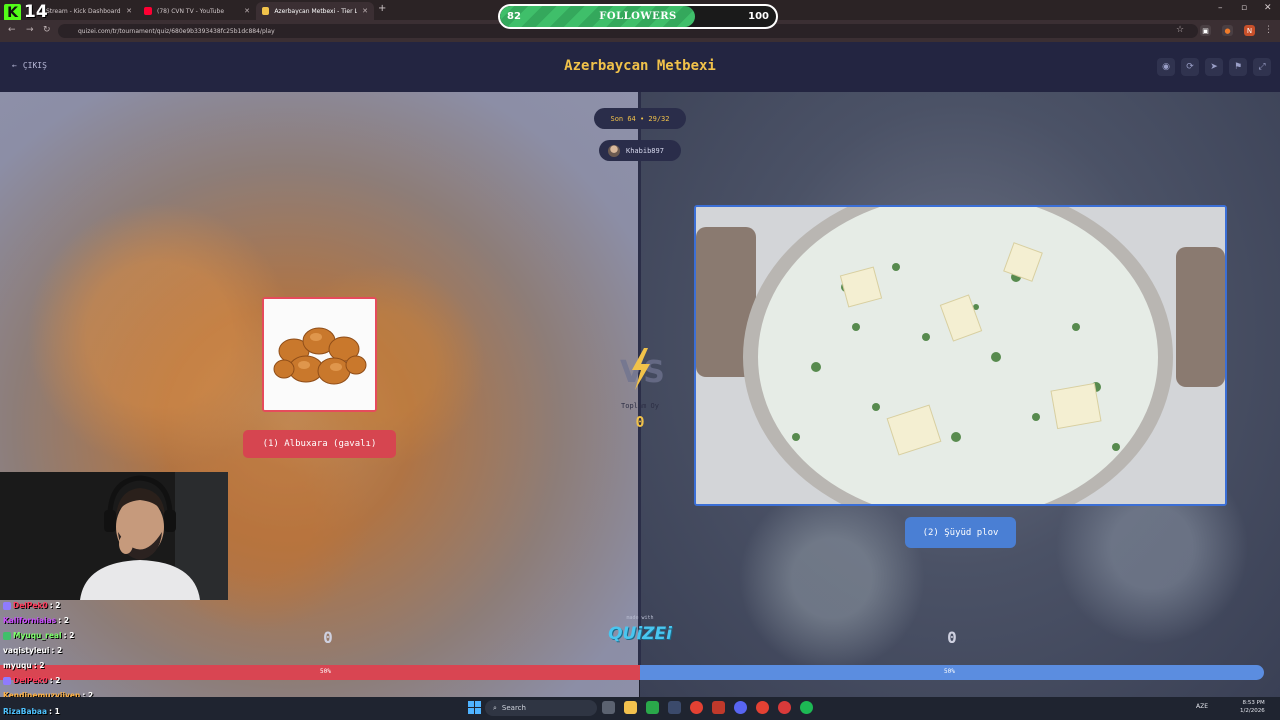 The height and width of the screenshot is (720, 1280). I want to click on round-indicator: Son 64 • 29/32, so click(640, 118).